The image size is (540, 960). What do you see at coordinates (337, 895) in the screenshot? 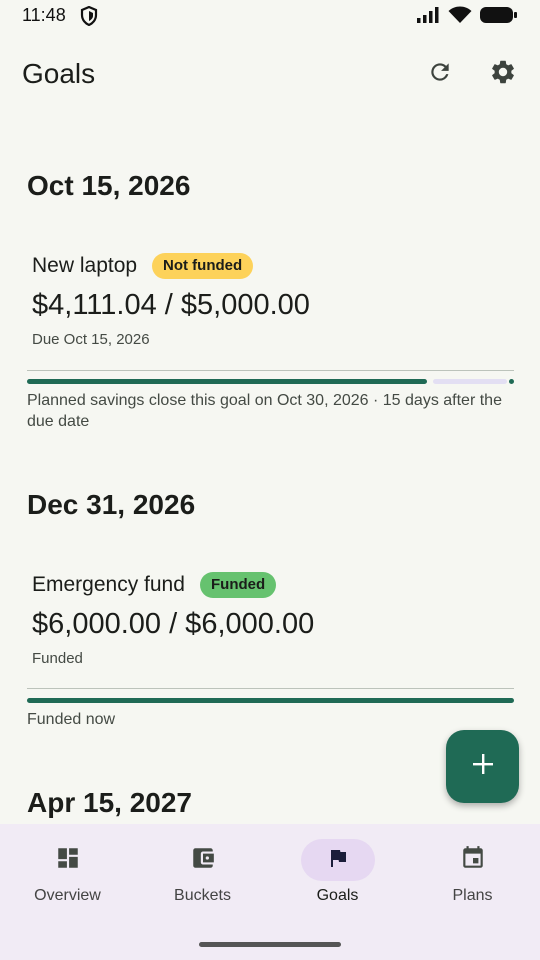
I see `nav-label: Goals` at bounding box center [337, 895].